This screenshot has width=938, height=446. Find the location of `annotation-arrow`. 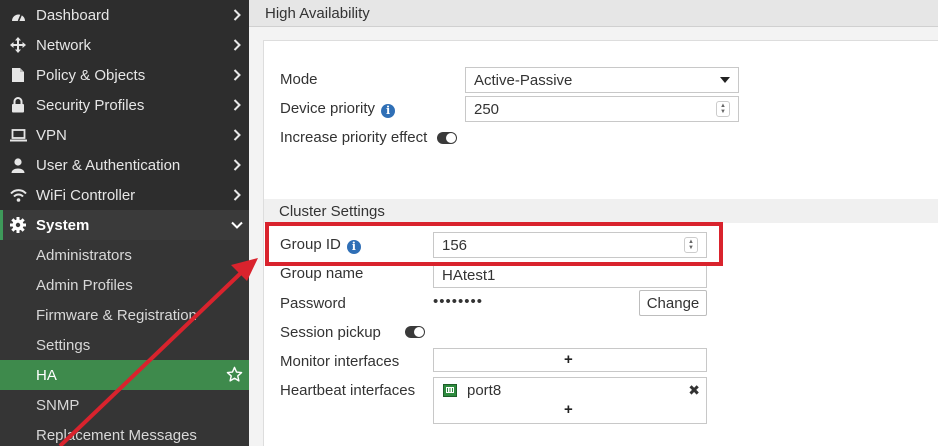

annotation-arrow is located at coordinates (158, 352).